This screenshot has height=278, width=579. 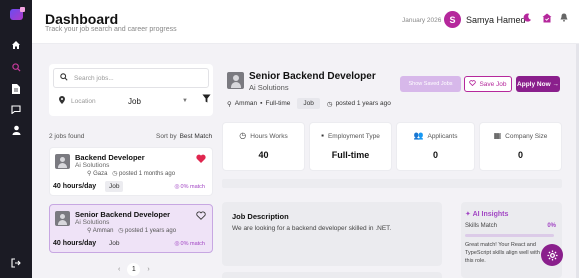 What do you see at coordinates (332, 275) in the screenshot?
I see `next-section-card` at bounding box center [332, 275].